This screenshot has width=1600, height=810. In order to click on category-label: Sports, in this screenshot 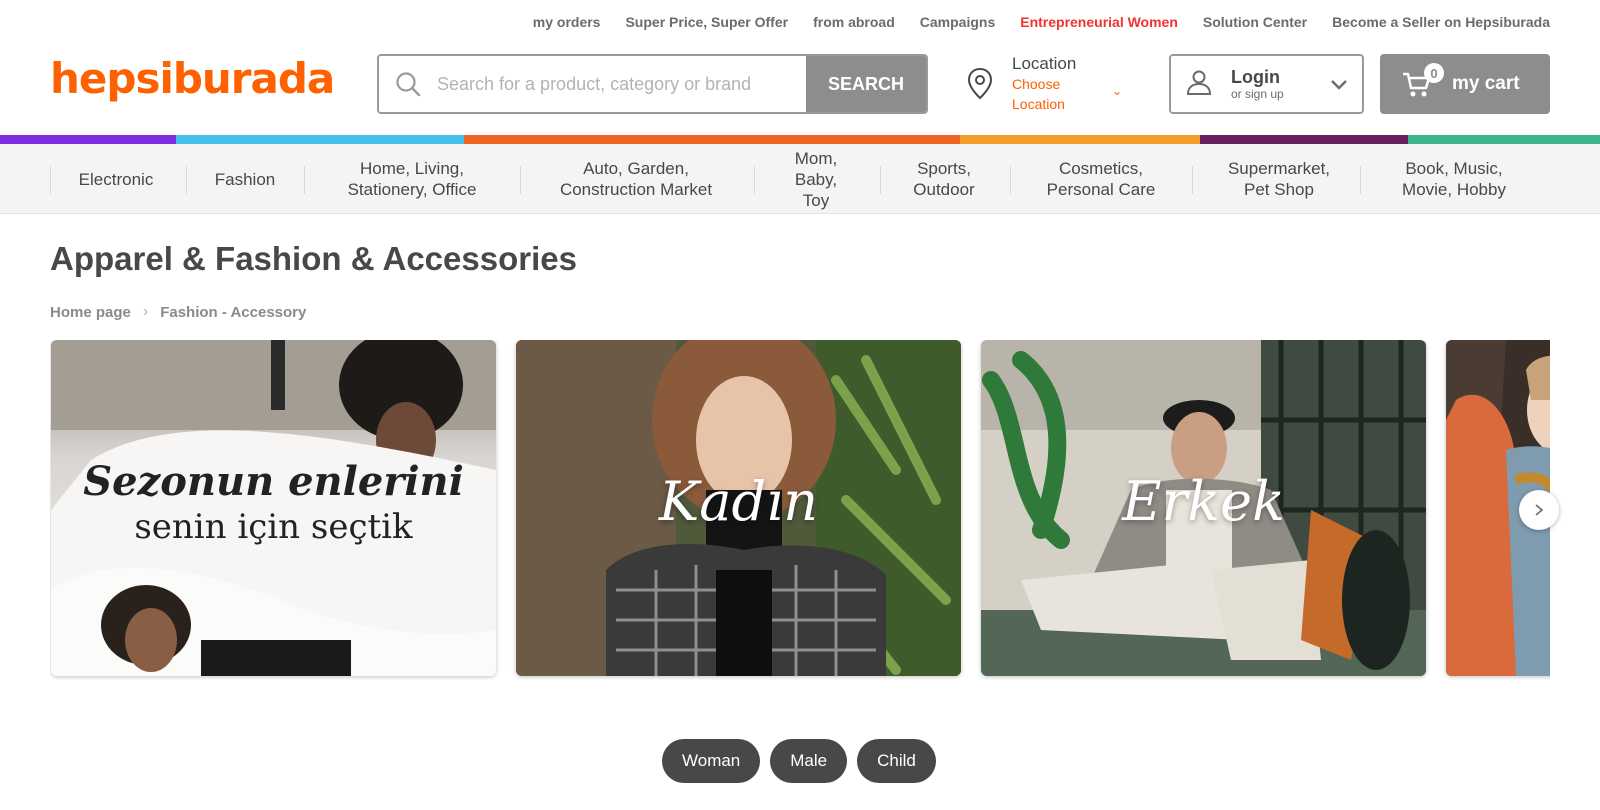, I will do `click(944, 168)`.